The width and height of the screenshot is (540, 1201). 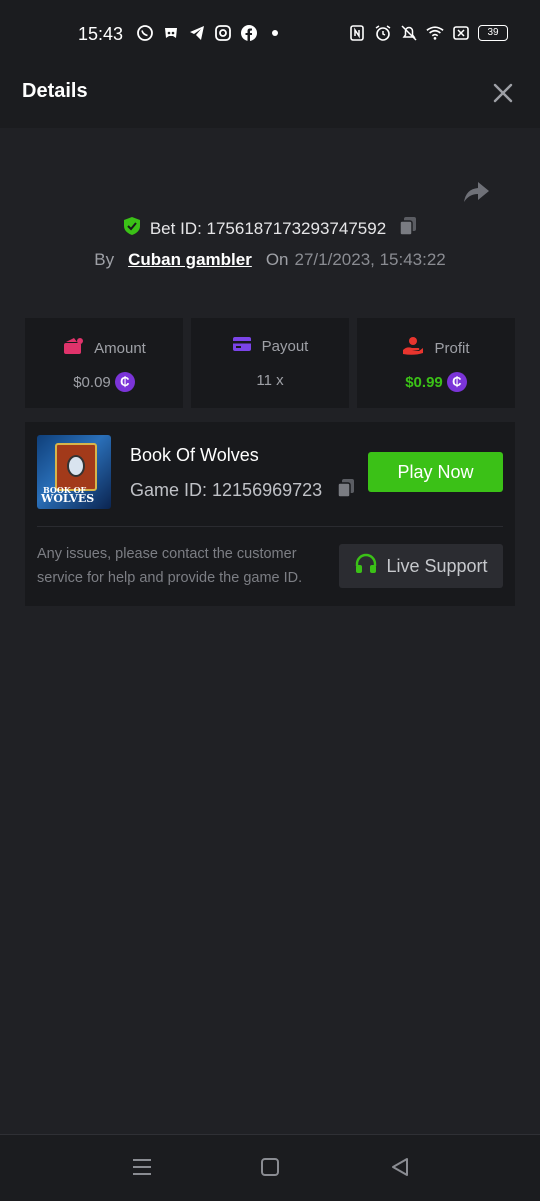 What do you see at coordinates (435, 472) in the screenshot?
I see `play-now-button: Play Now` at bounding box center [435, 472].